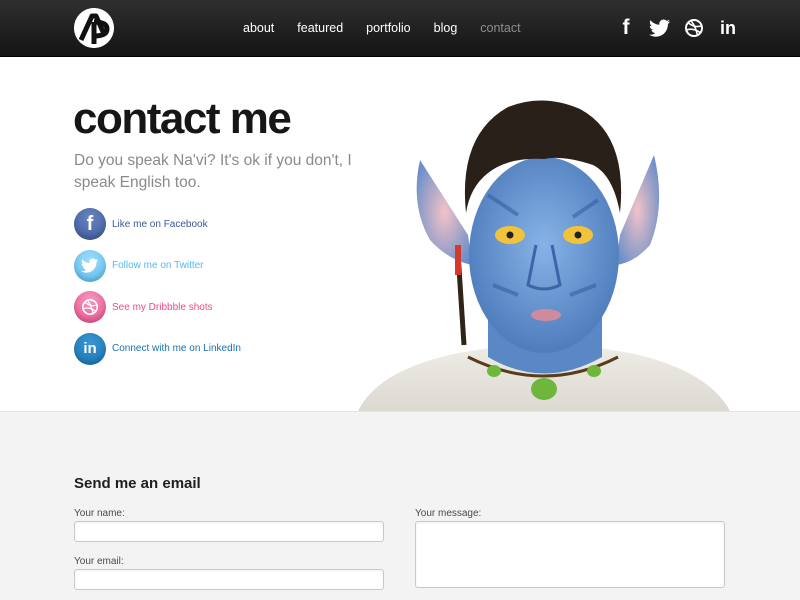 Image resolution: width=800 pixels, height=600 pixels. I want to click on dribbble-link-label: See my Dribbble shots, so click(162, 307).